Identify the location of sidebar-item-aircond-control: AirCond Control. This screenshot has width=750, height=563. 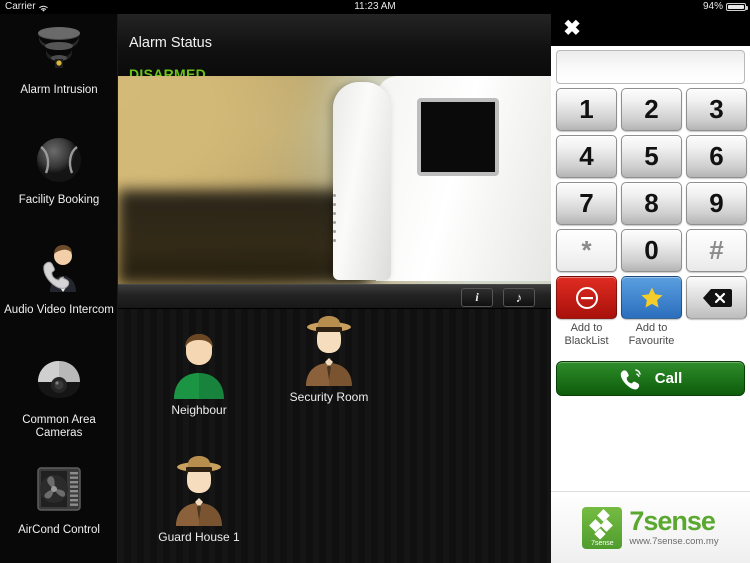
(59, 508).